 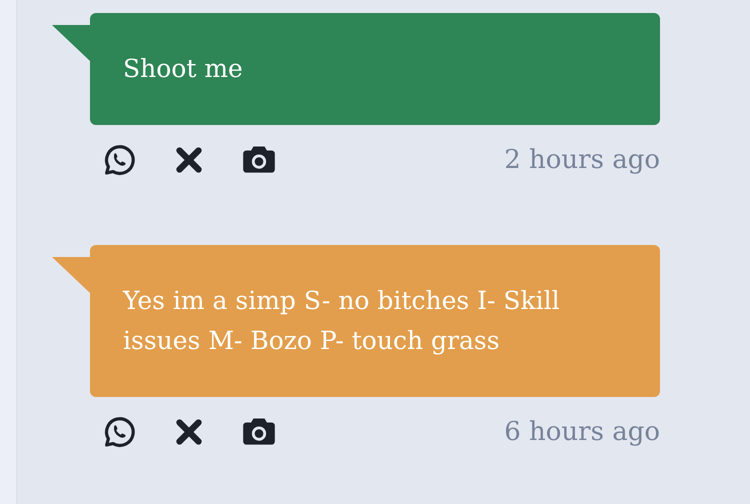 What do you see at coordinates (582, 160) in the screenshot?
I see `timestamp: 2 hours ago` at bounding box center [582, 160].